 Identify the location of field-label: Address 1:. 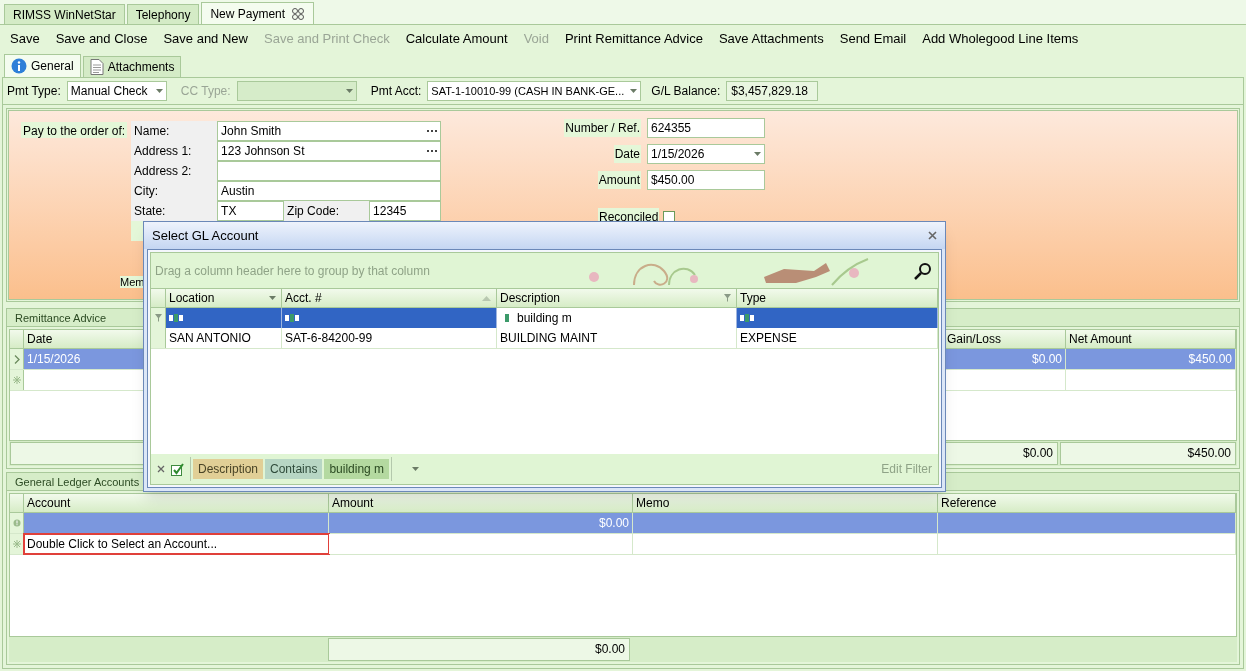
(174, 151).